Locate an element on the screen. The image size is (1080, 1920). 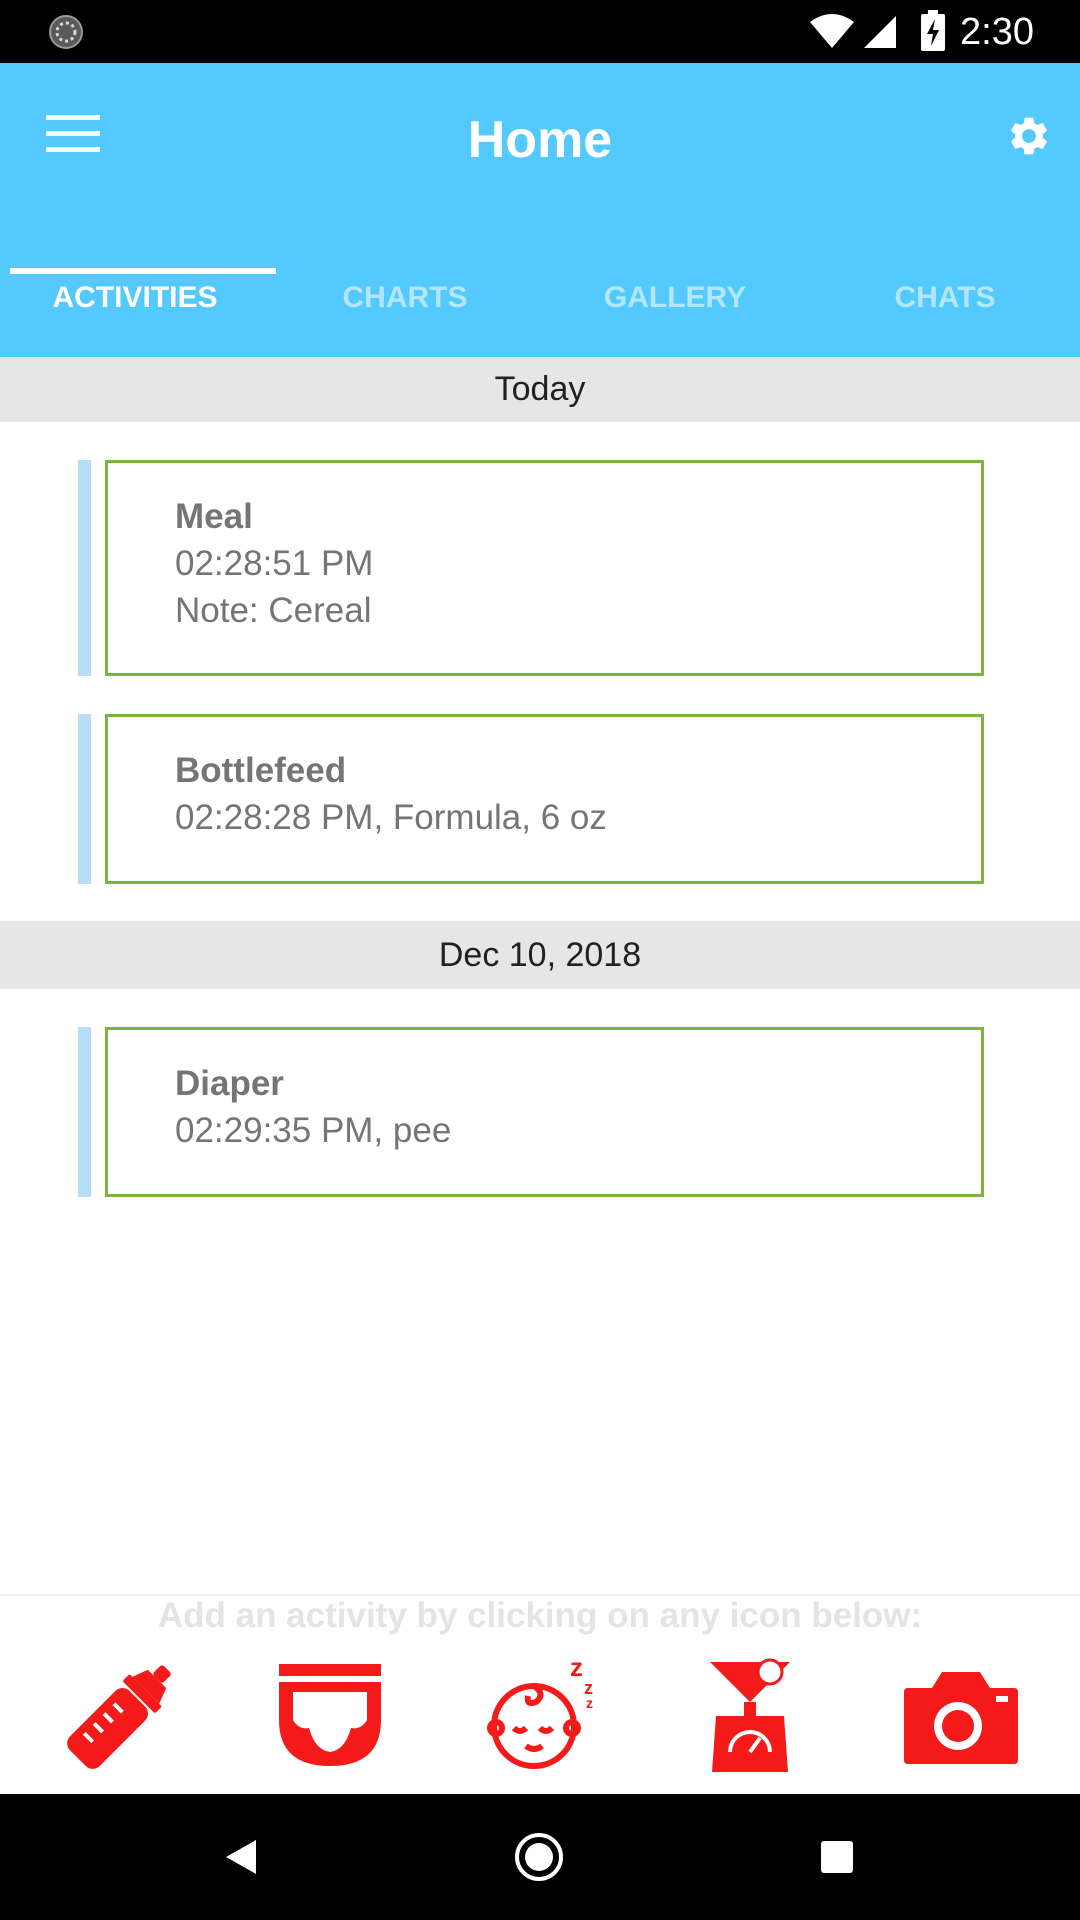
tab-charts: CHARTS is located at coordinates (405, 305).